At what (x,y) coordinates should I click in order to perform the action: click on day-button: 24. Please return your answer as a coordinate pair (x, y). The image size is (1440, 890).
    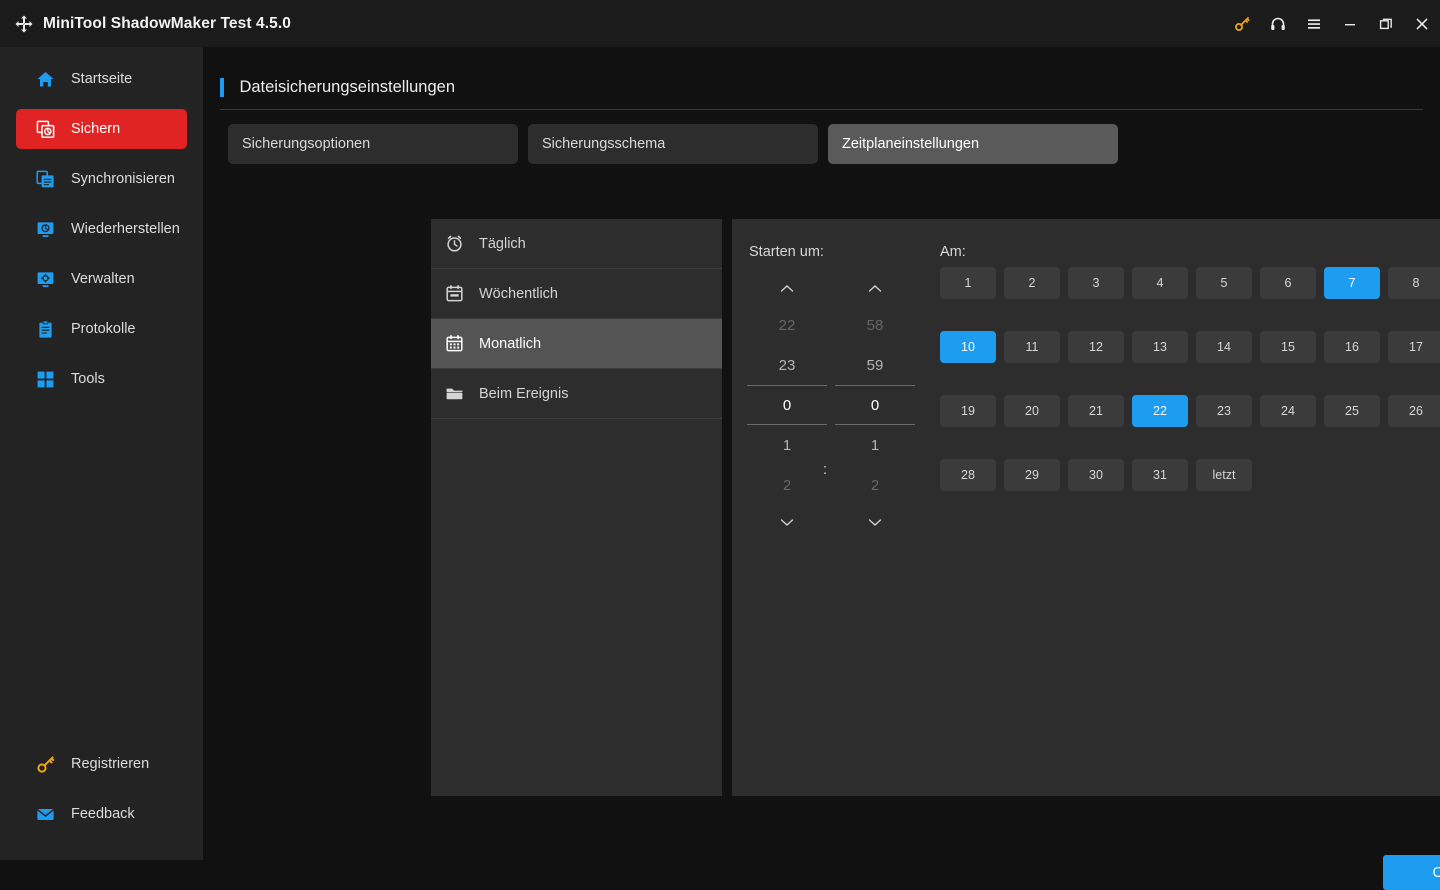
    Looking at the image, I should click on (1288, 411).